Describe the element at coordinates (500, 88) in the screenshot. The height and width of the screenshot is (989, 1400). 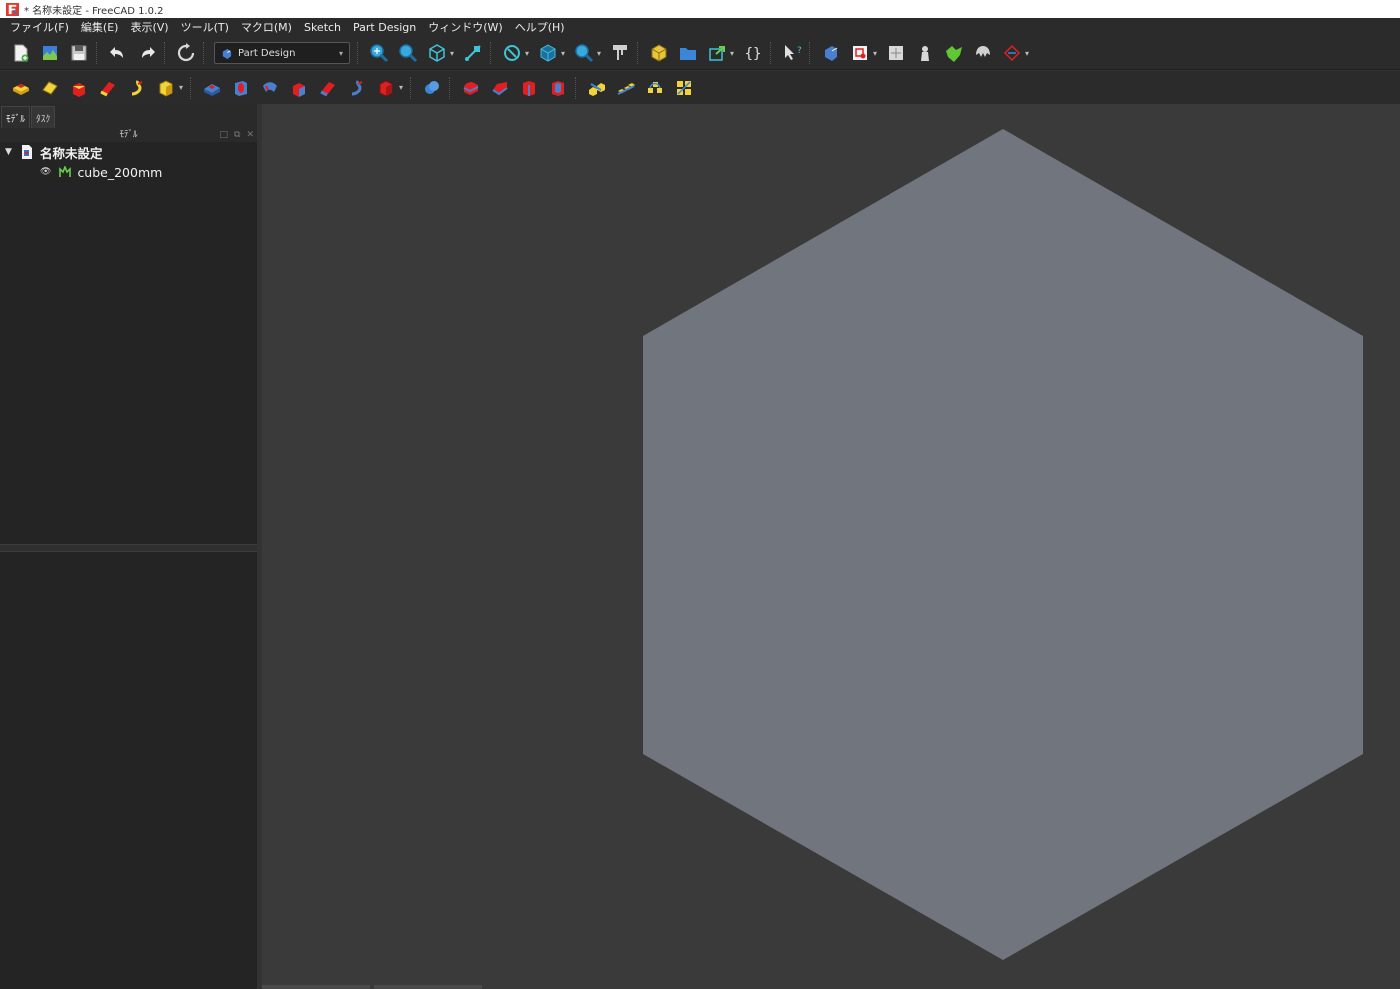
I see `chamfer-button` at that location.